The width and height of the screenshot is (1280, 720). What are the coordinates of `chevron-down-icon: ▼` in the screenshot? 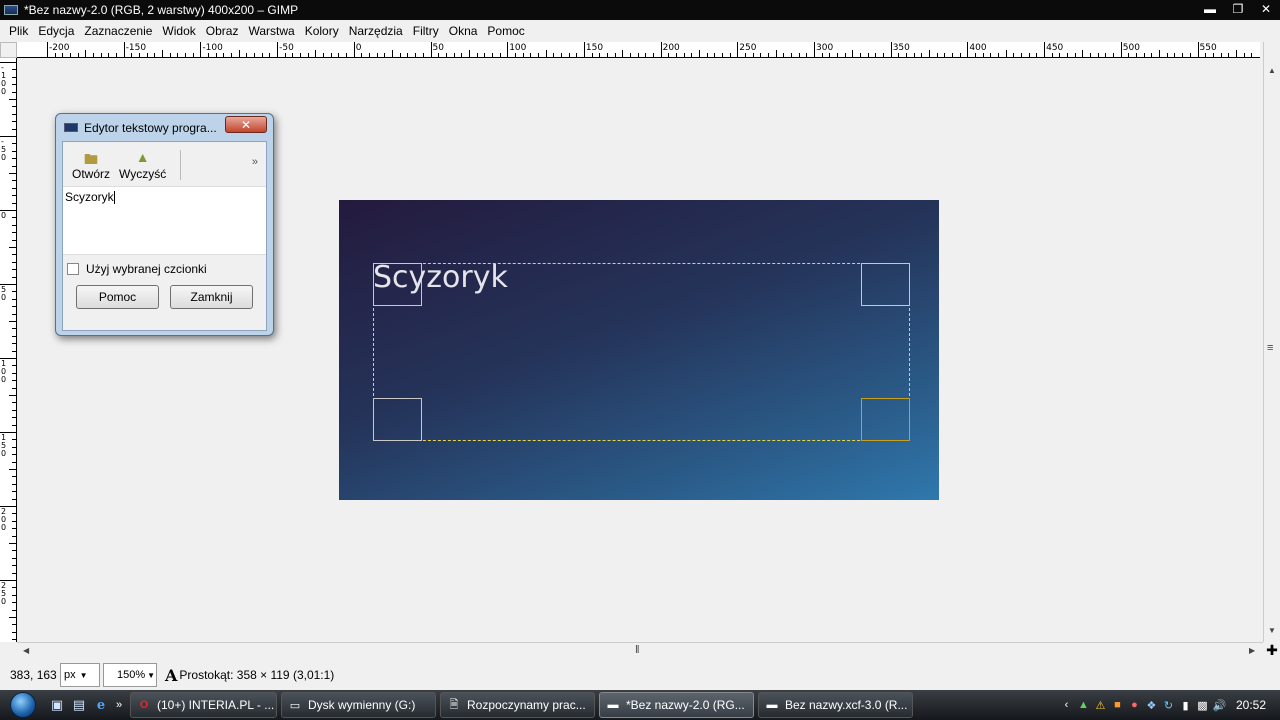 It's located at (83, 675).